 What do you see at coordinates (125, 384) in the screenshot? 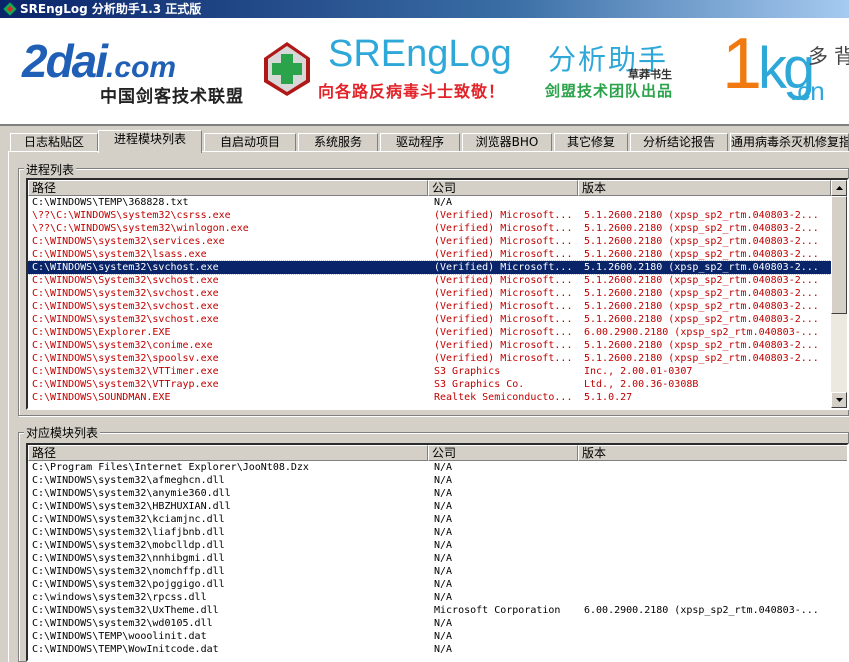
I see `cell-path: C:\WINDOWS\system32\VTTrayp.exe` at bounding box center [125, 384].